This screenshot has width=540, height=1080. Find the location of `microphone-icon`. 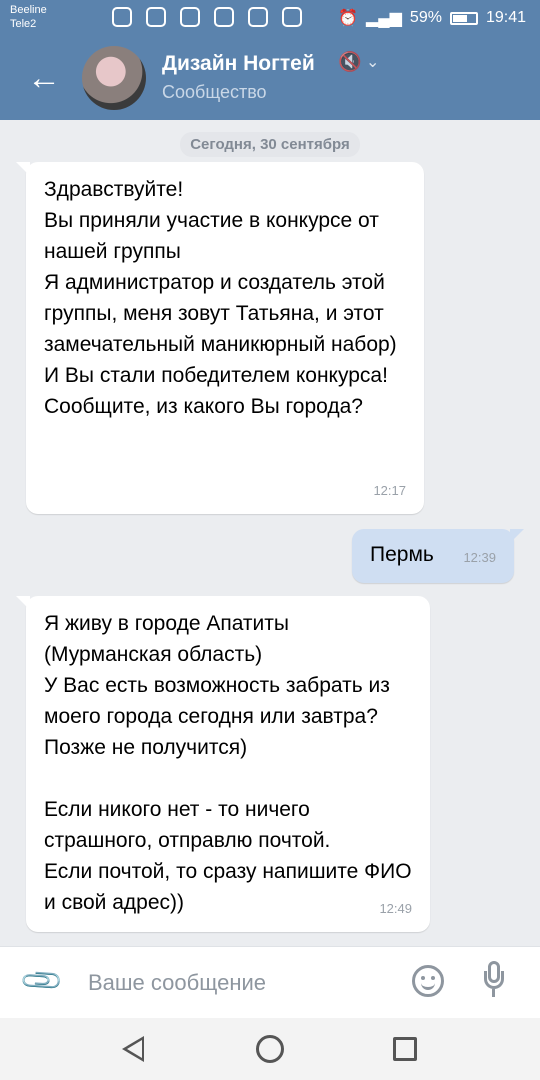

microphone-icon is located at coordinates (494, 981).